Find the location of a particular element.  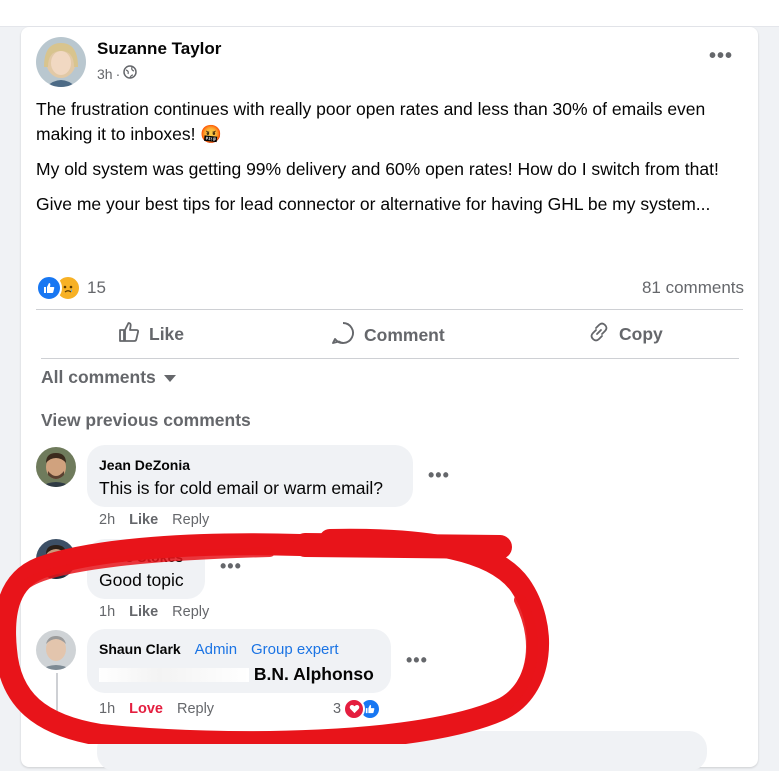

comment-label: Comment is located at coordinates (404, 335).